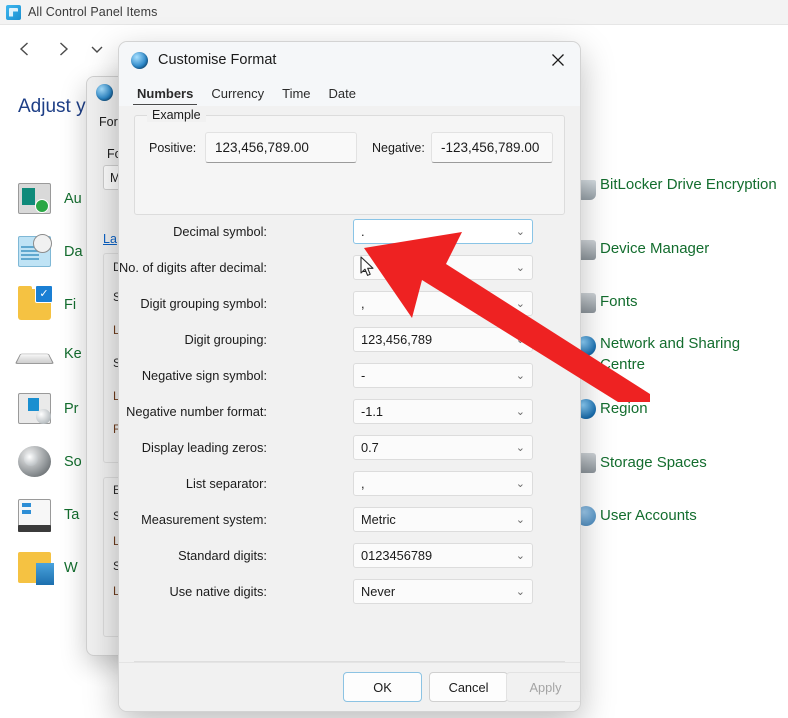 Image resolution: width=788 pixels, height=718 pixels. I want to click on tab-time: Time, so click(296, 95).